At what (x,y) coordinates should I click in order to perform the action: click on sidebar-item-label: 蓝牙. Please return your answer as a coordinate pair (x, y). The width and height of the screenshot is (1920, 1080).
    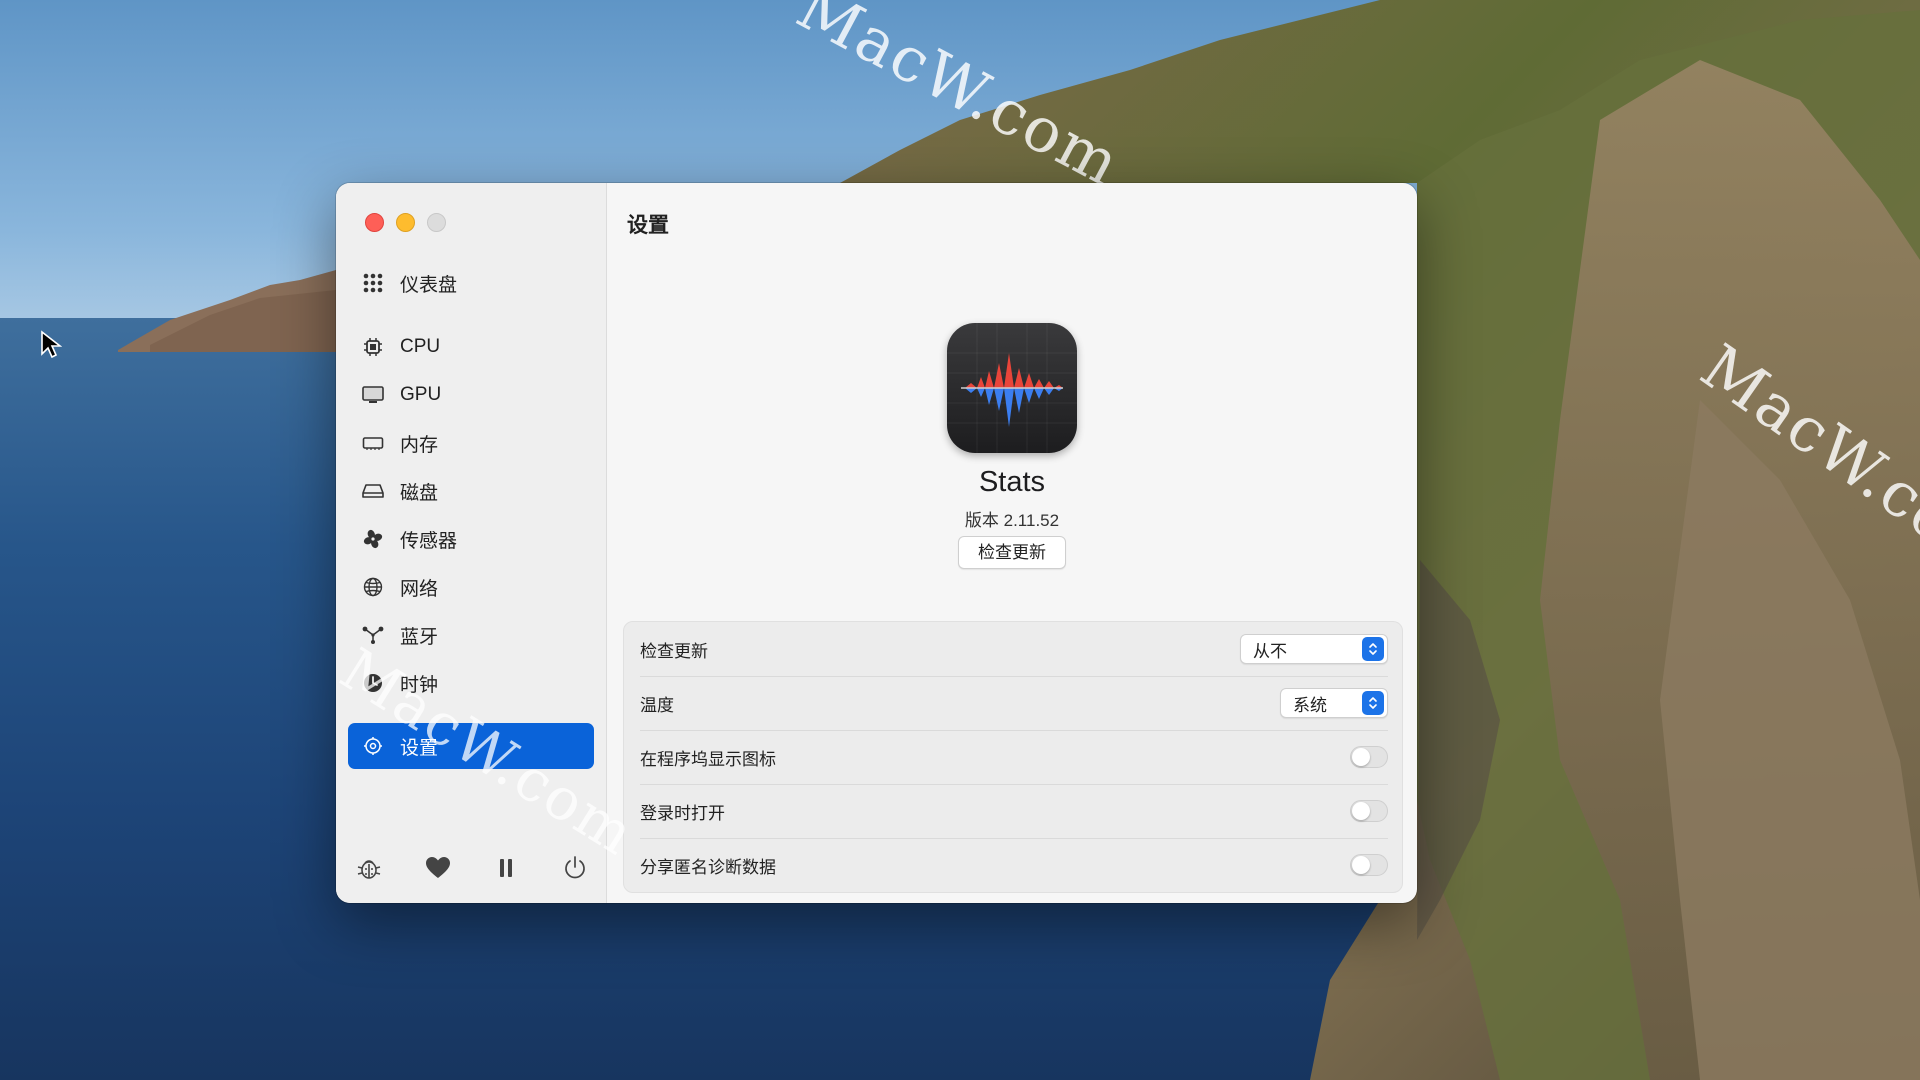
    Looking at the image, I should click on (419, 637).